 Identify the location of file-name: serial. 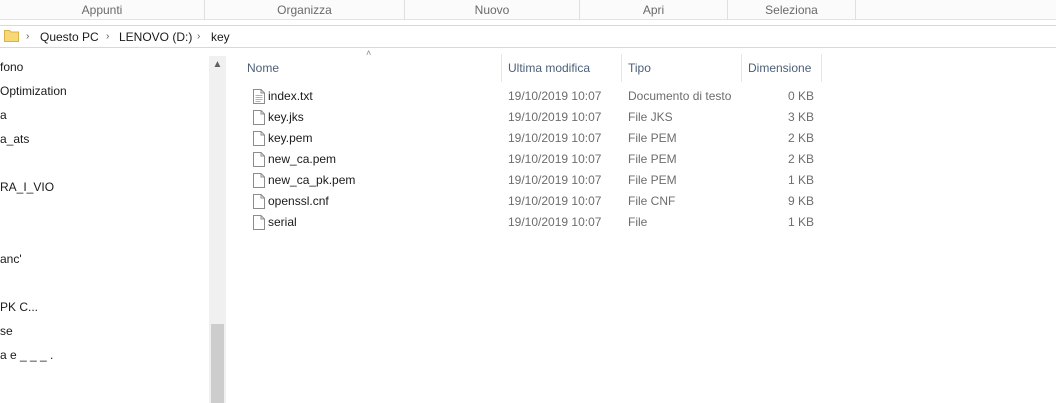
(282, 222).